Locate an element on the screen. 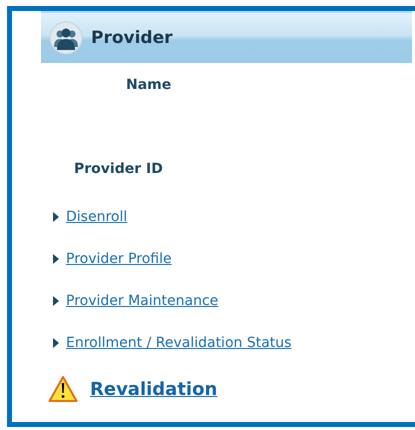 The height and width of the screenshot is (430, 415). nav-link: Provider Profile is located at coordinates (119, 258).